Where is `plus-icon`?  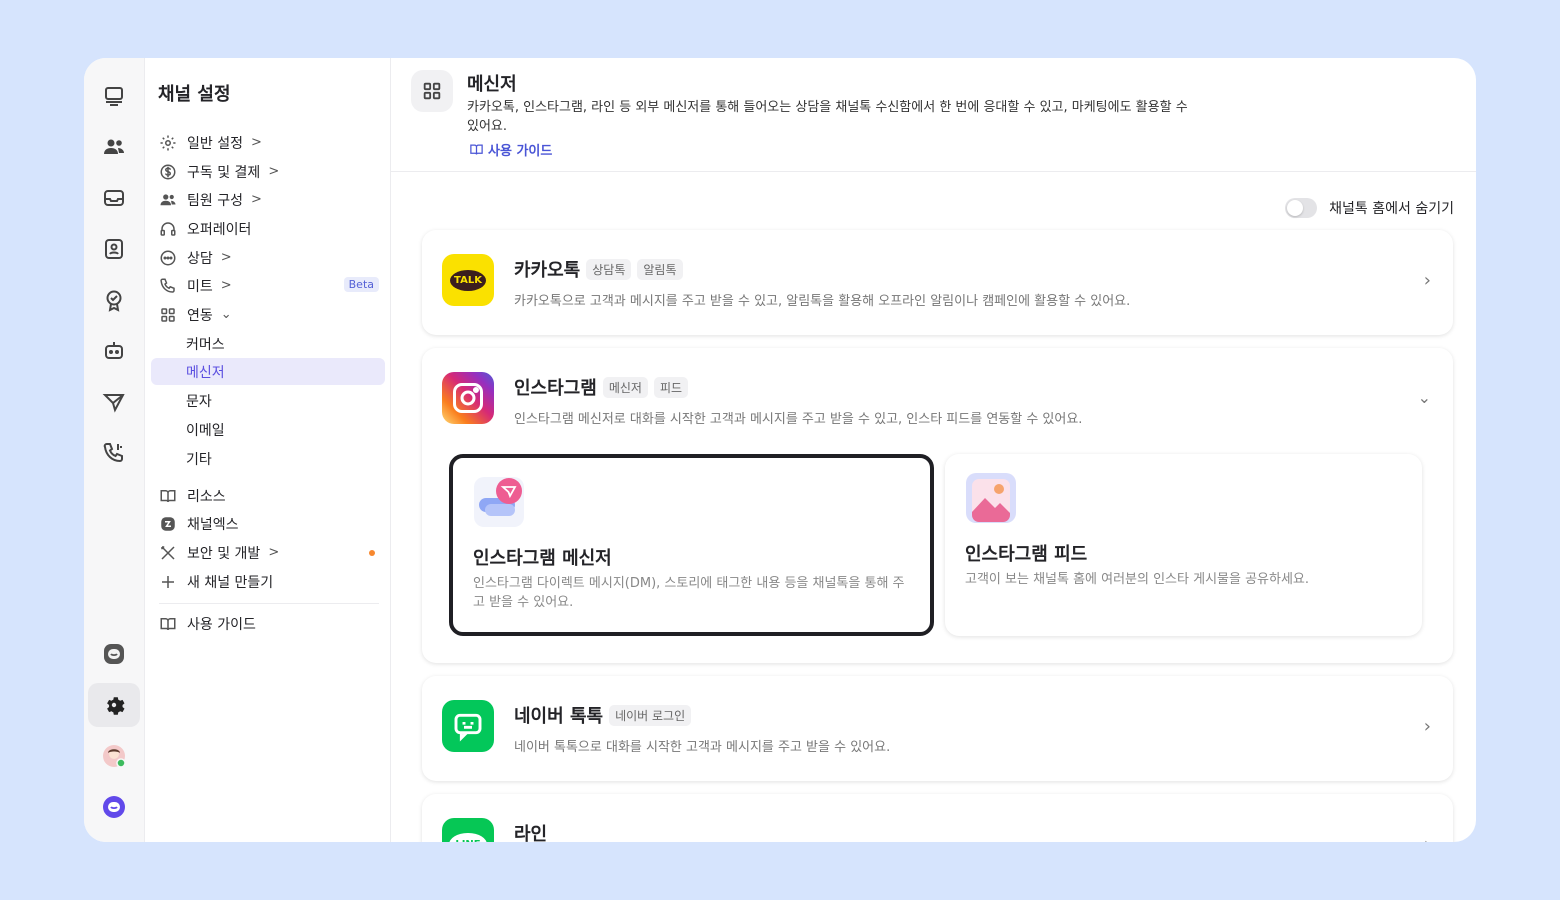 plus-icon is located at coordinates (168, 582).